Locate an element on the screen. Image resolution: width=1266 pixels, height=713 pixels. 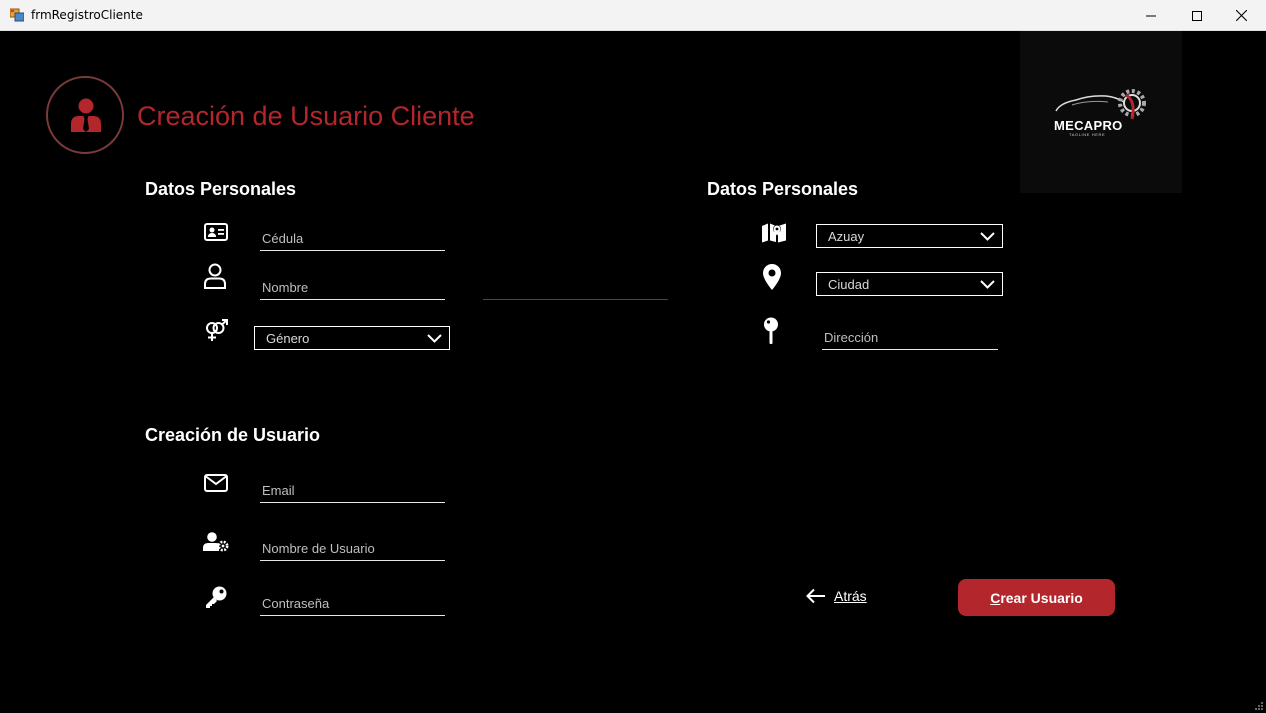
user-icon is located at coordinates (215, 276).